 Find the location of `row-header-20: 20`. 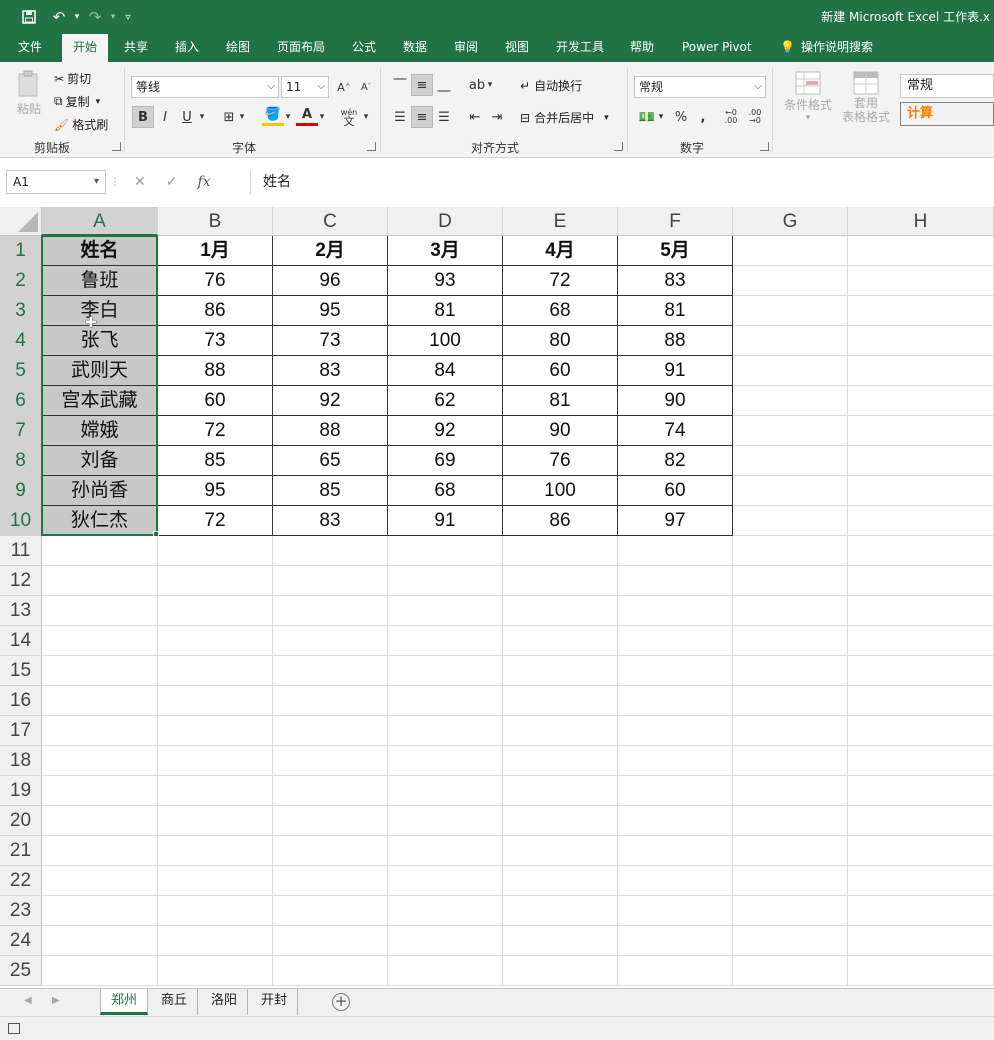

row-header-20: 20 is located at coordinates (21, 821).